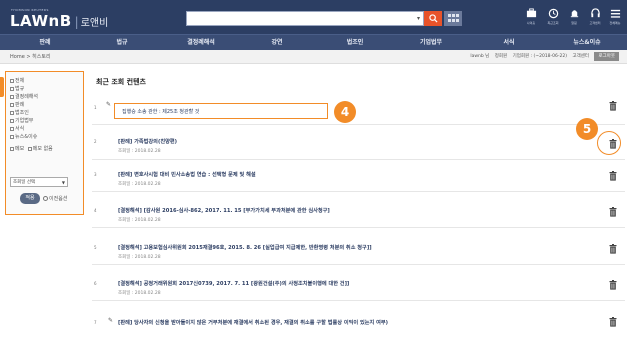  Describe the element at coordinates (345, 112) in the screenshot. I see `callout-badge-4: 4` at that location.